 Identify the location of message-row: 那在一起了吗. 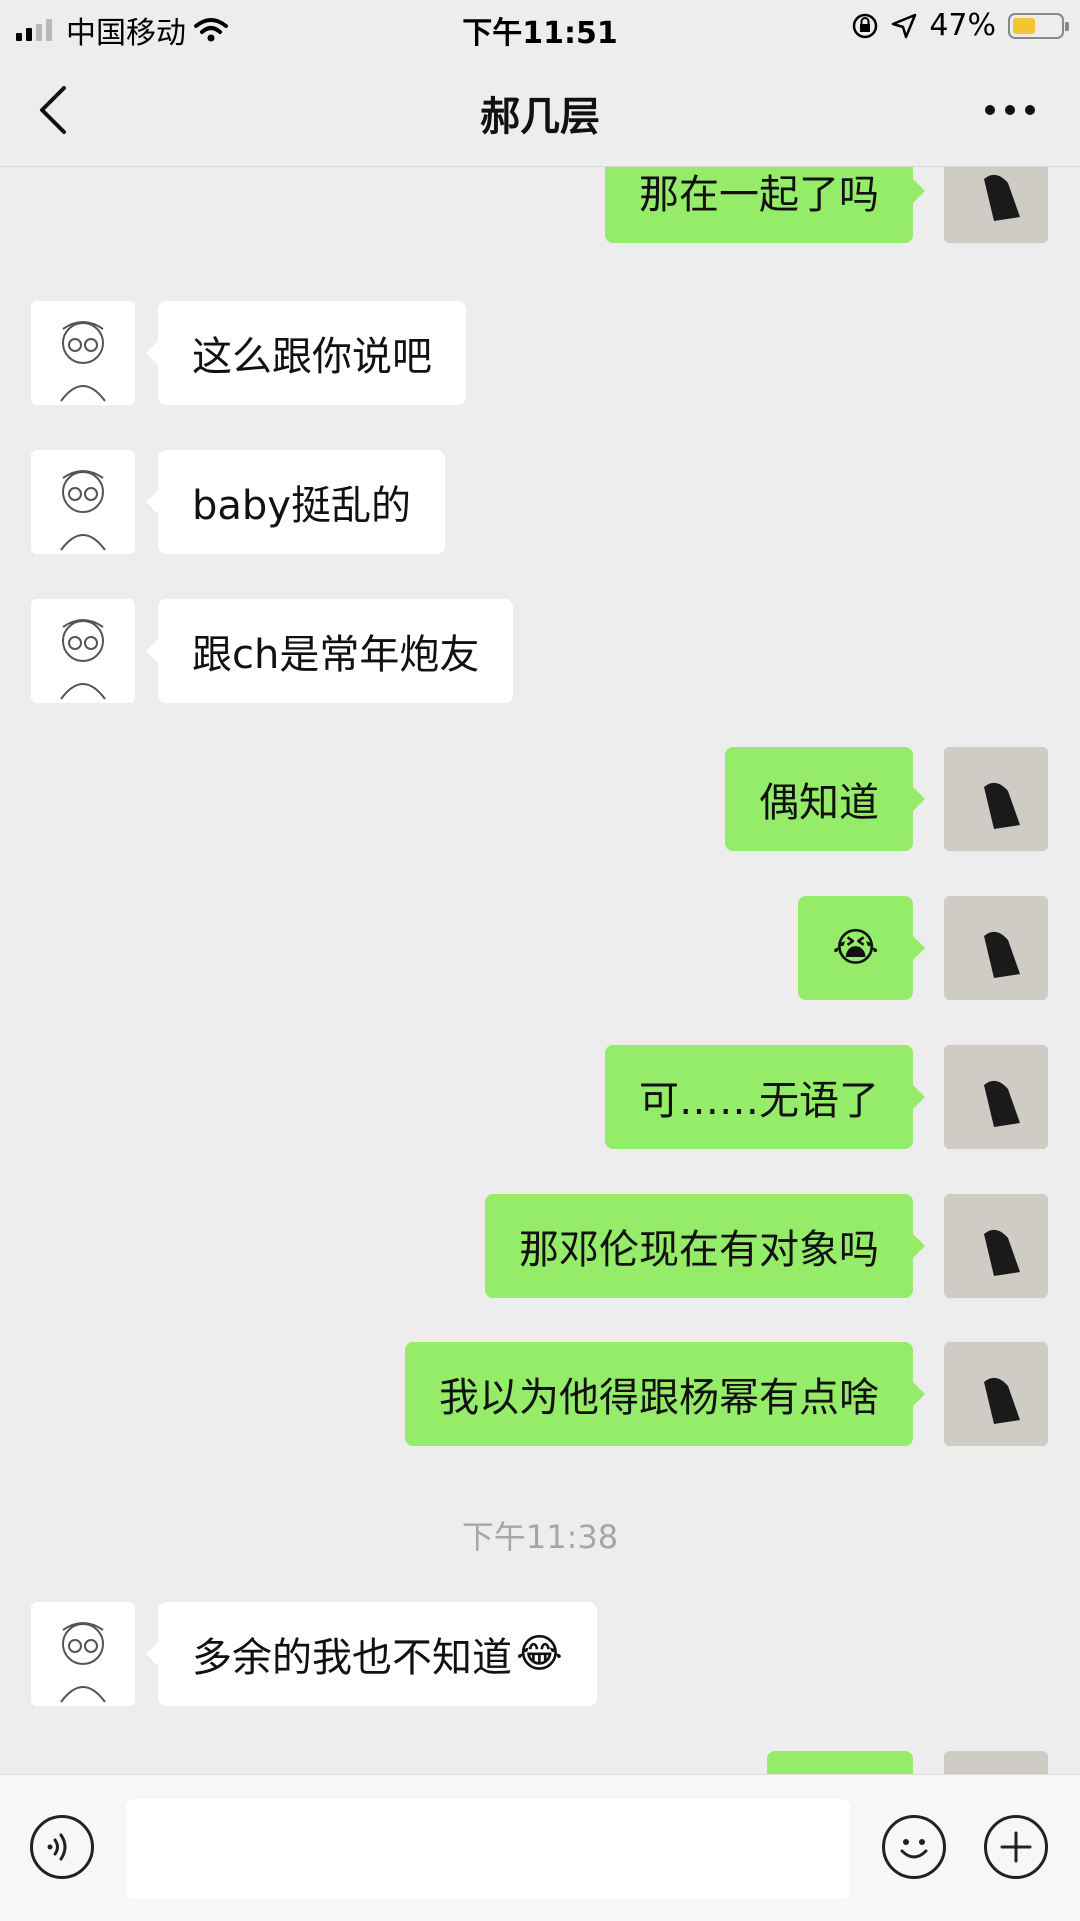
(540, 212).